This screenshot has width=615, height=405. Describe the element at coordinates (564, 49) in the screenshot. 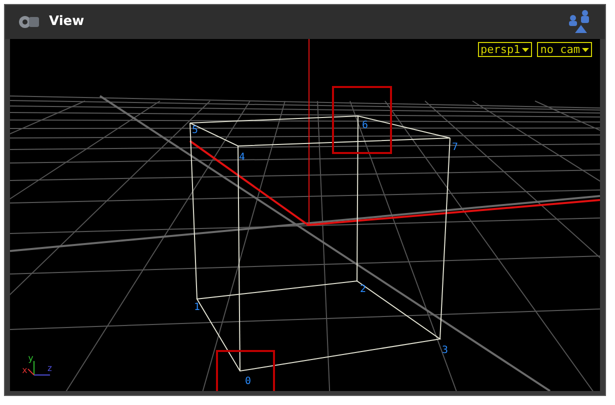

I see `view-dropdown: no cam` at that location.